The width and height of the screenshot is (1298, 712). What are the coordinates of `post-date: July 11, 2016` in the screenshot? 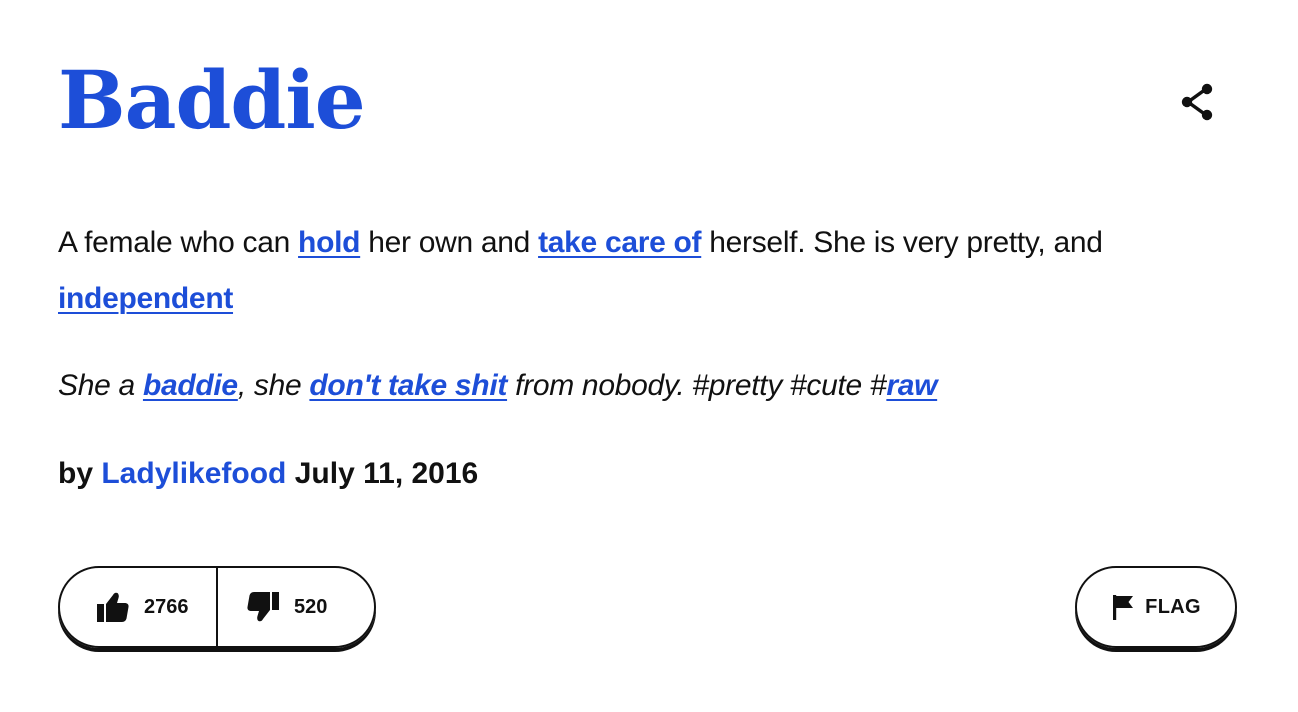 It's located at (386, 473).